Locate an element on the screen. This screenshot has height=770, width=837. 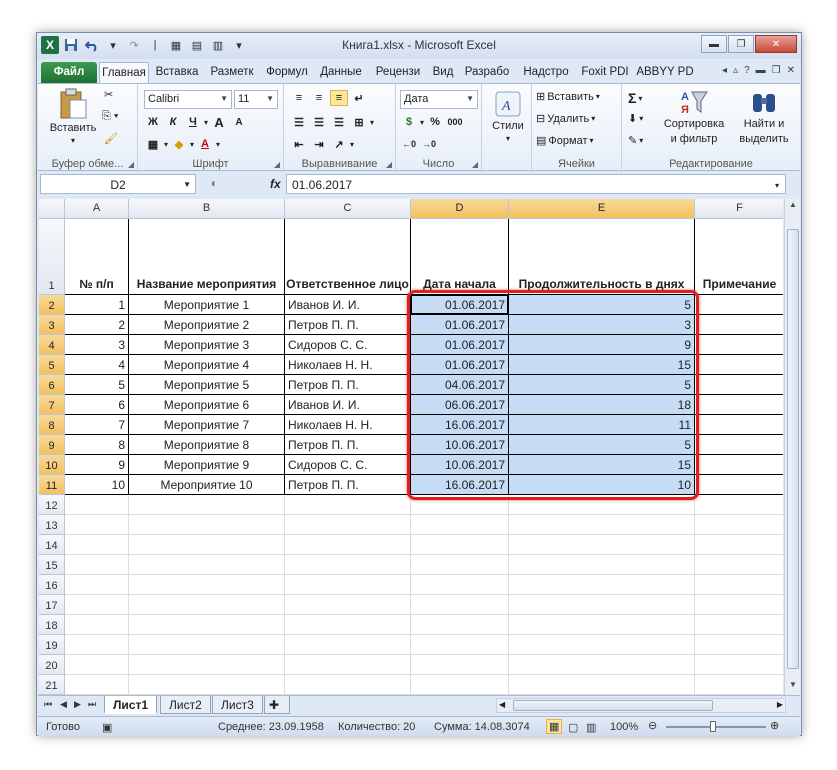
sort-filter-button: АЯ Сортировка и фильтр is located at coordinates (694, 117).